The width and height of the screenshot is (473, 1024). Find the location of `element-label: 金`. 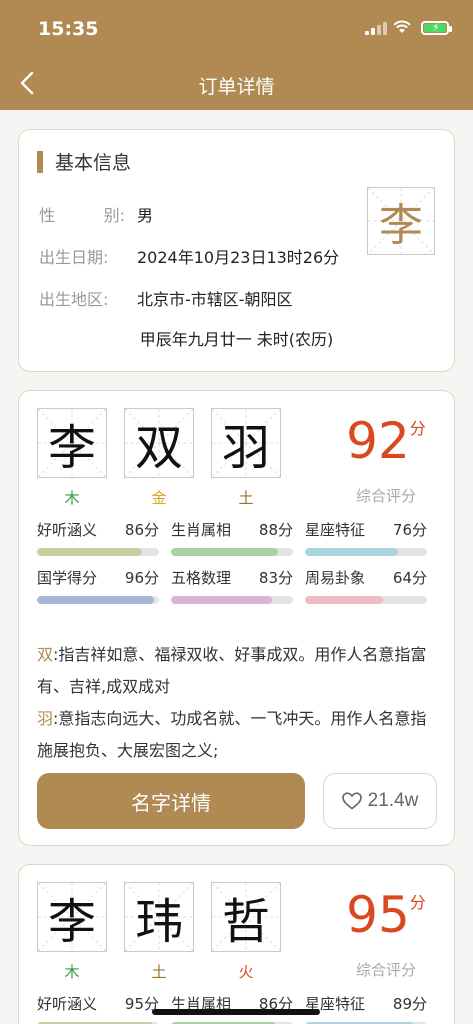

element-label: 金 is located at coordinates (159, 498).